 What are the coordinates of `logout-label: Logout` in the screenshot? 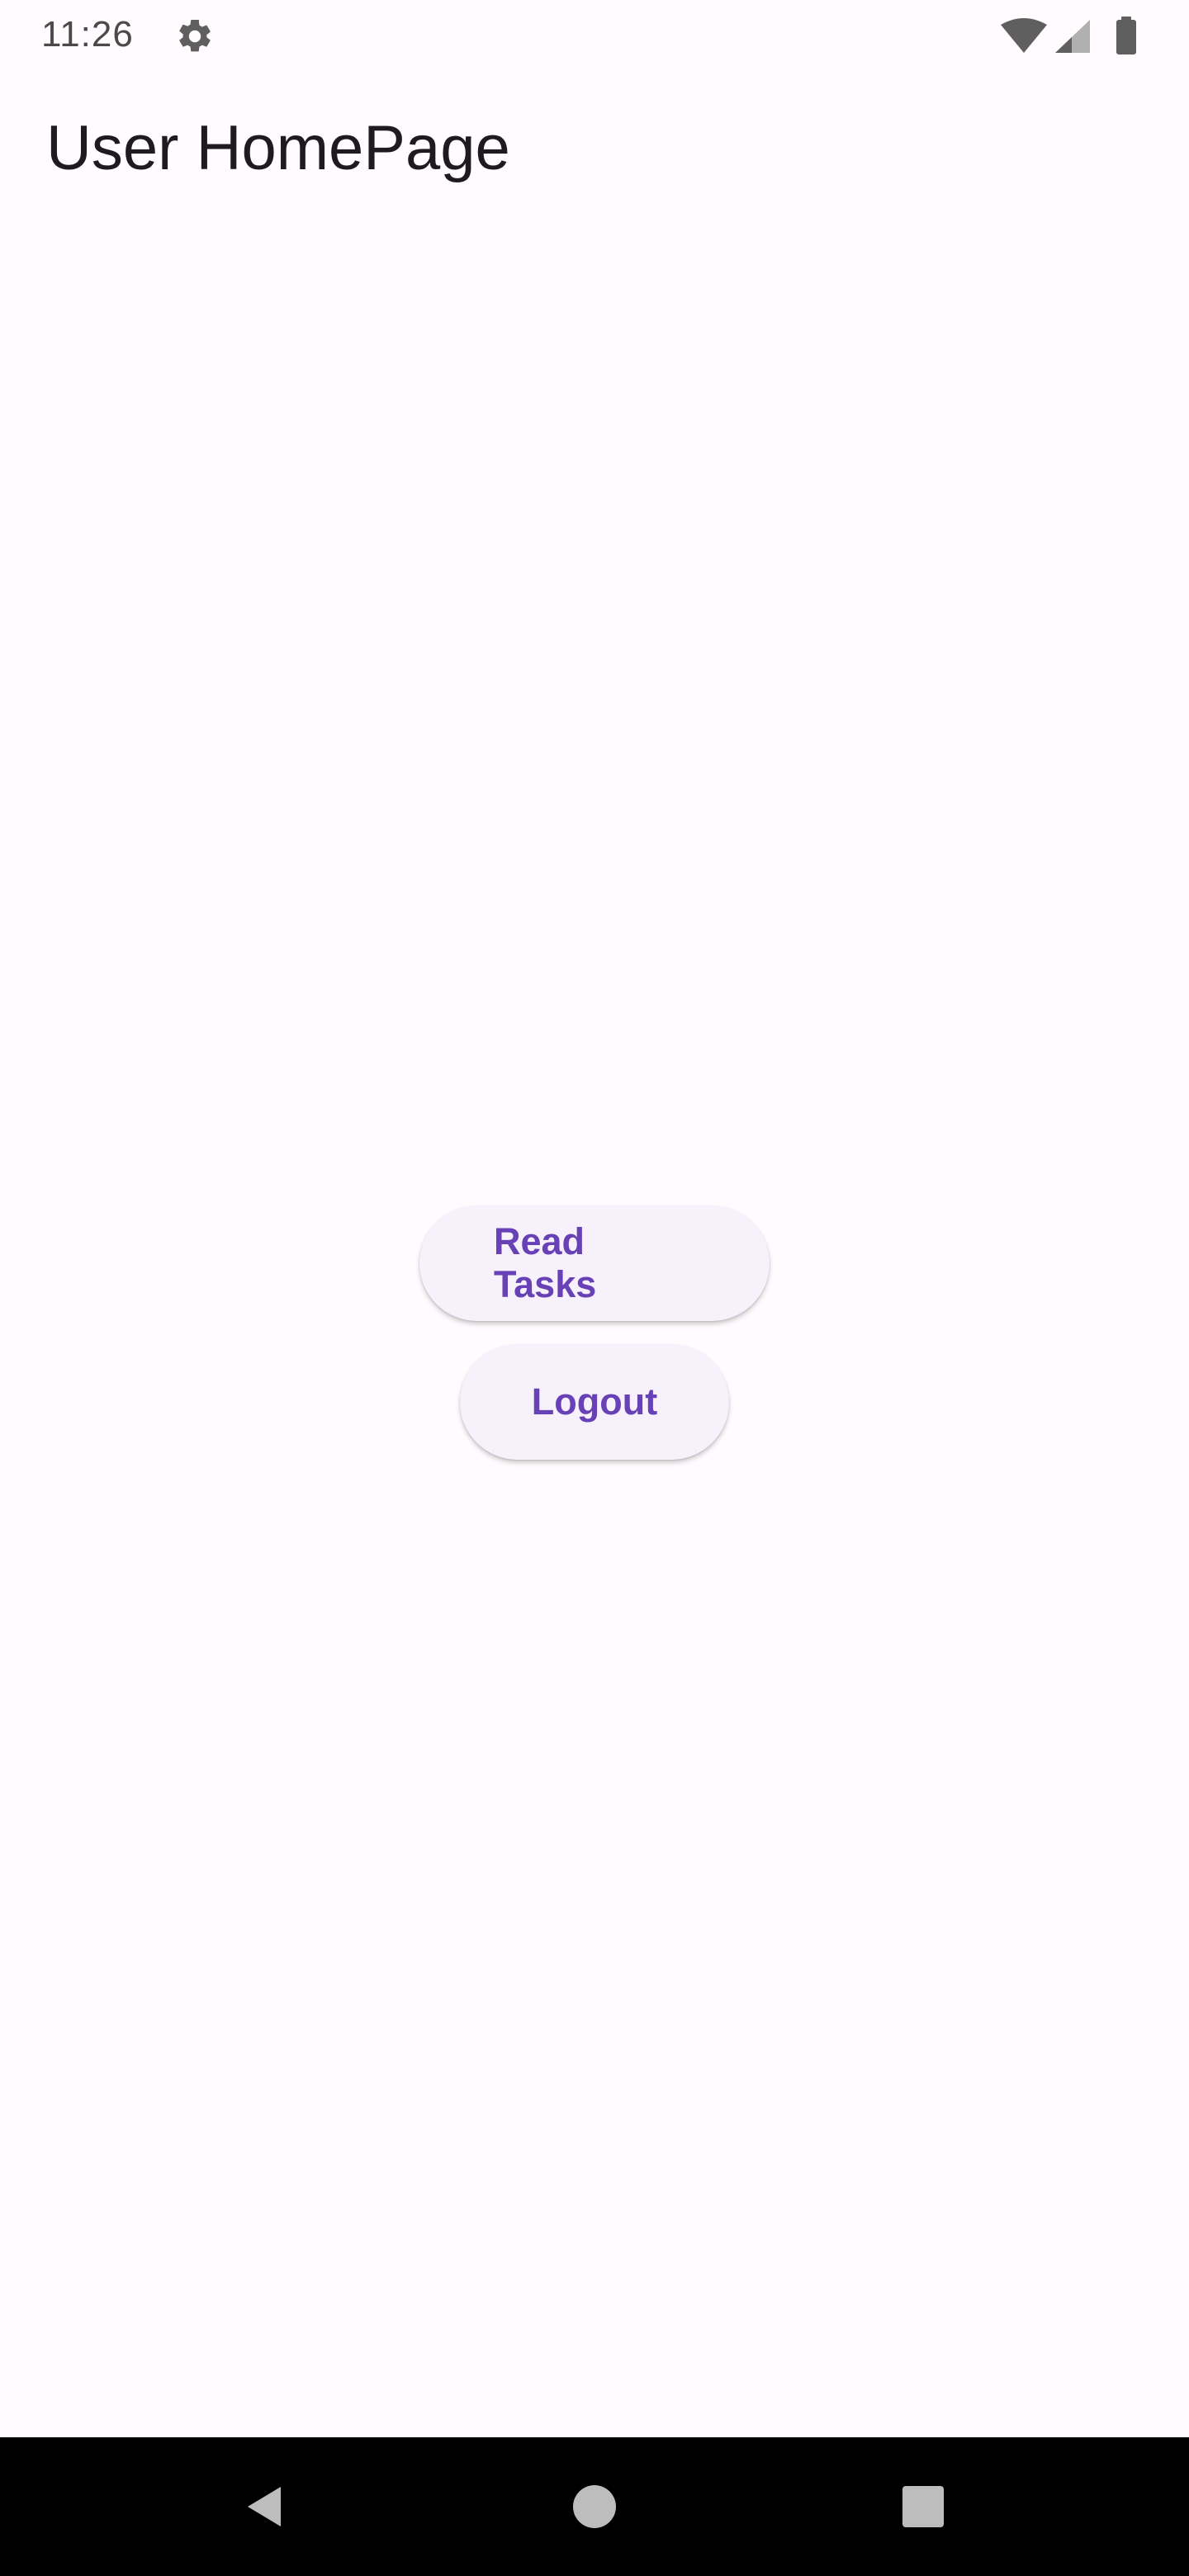 It's located at (594, 1401).